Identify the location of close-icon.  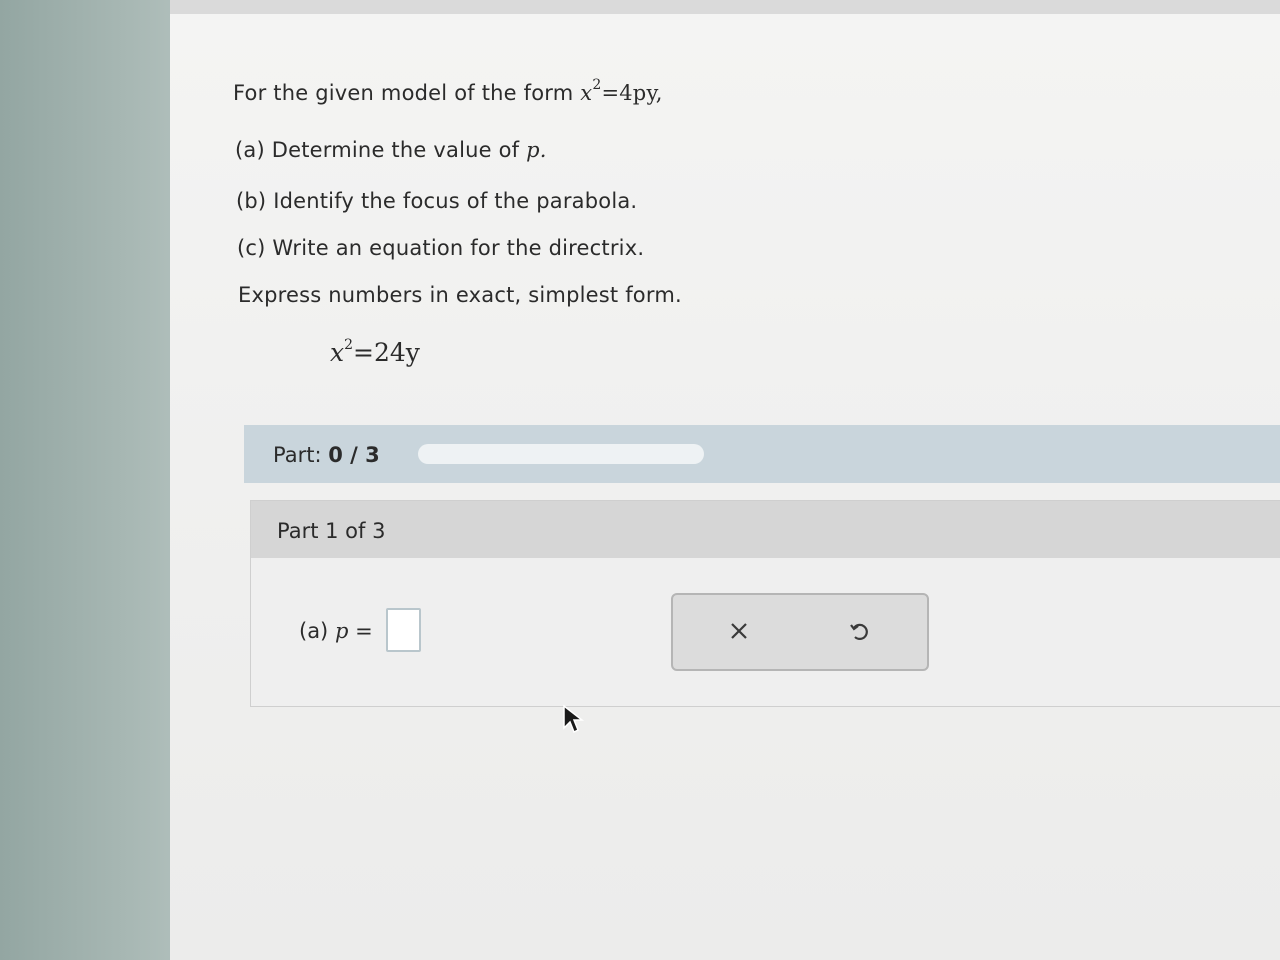
(739, 631).